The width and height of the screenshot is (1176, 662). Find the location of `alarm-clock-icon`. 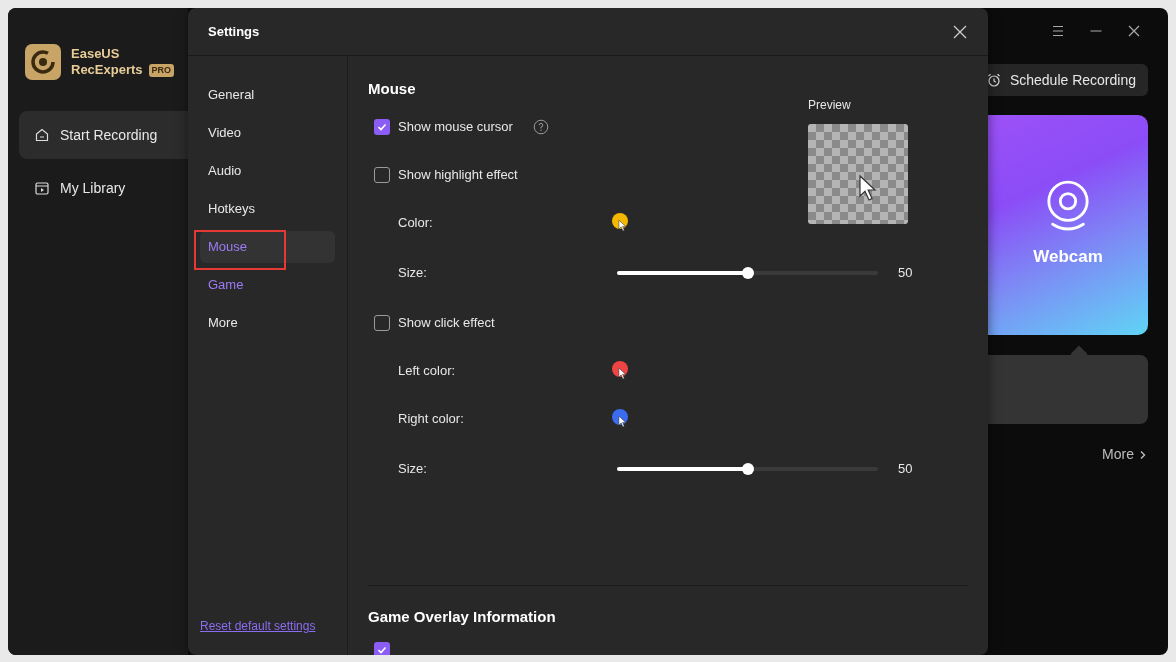

alarm-clock-icon is located at coordinates (993, 80).